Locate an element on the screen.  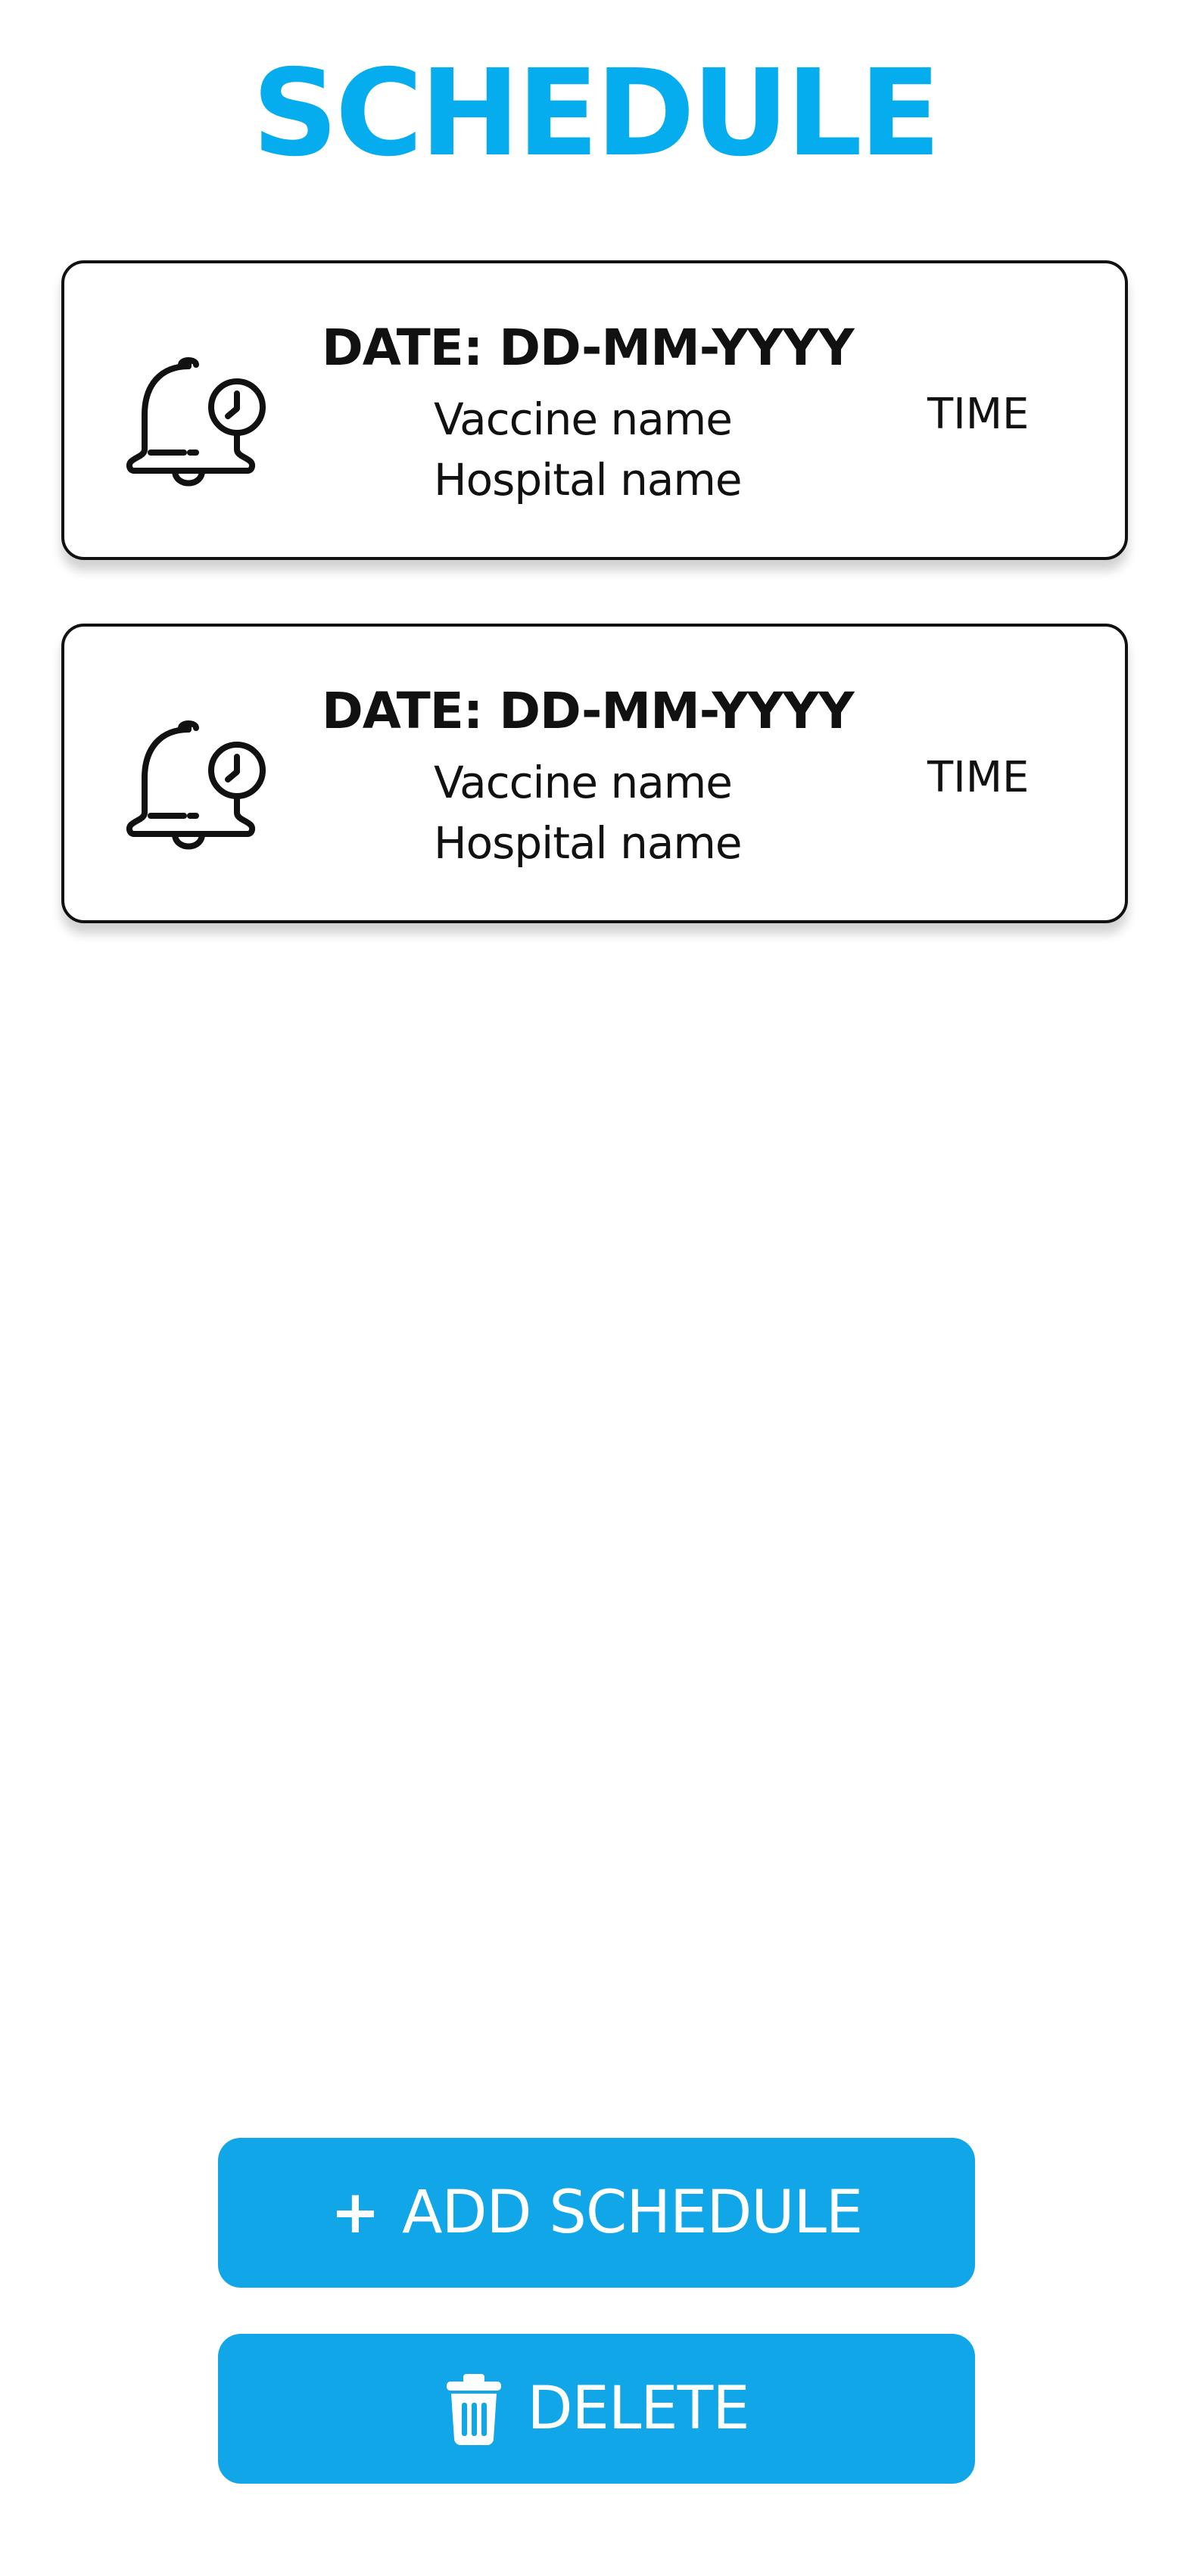
delete-button: DELETE is located at coordinates (596, 2409).